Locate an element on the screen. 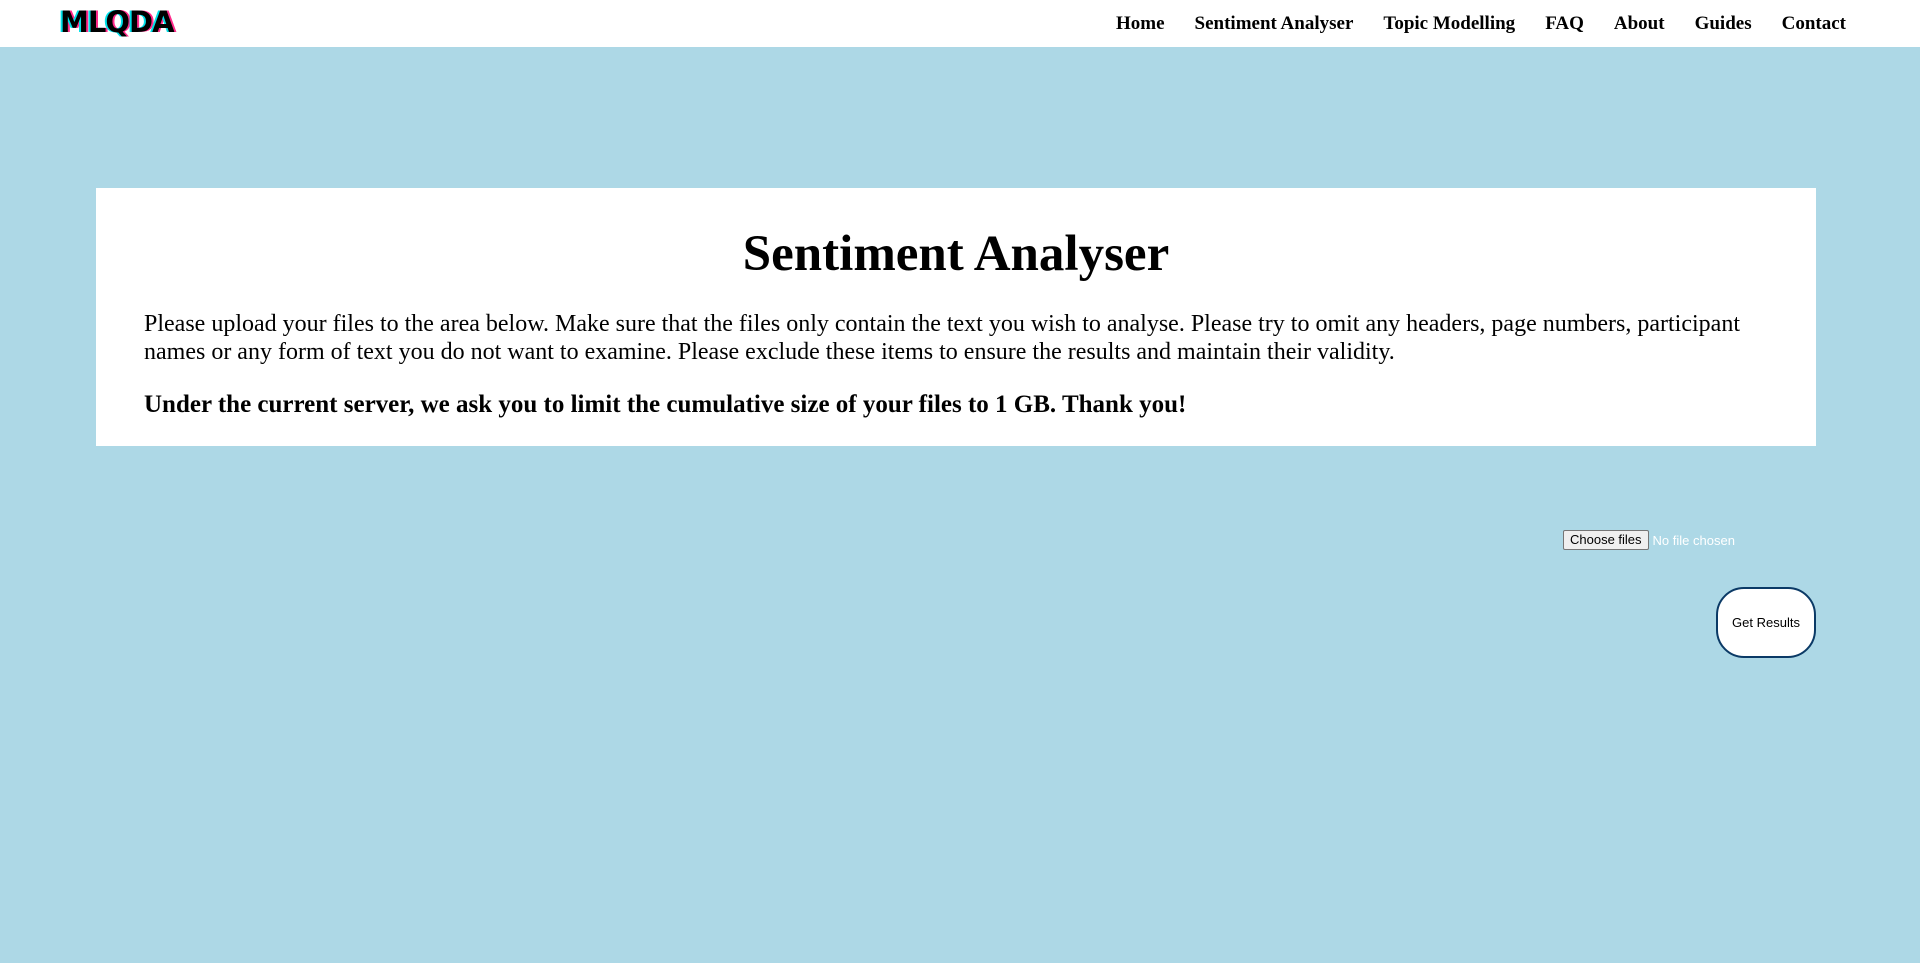 This screenshot has width=1920, height=963. nav-link-guides: Guides is located at coordinates (1723, 24).